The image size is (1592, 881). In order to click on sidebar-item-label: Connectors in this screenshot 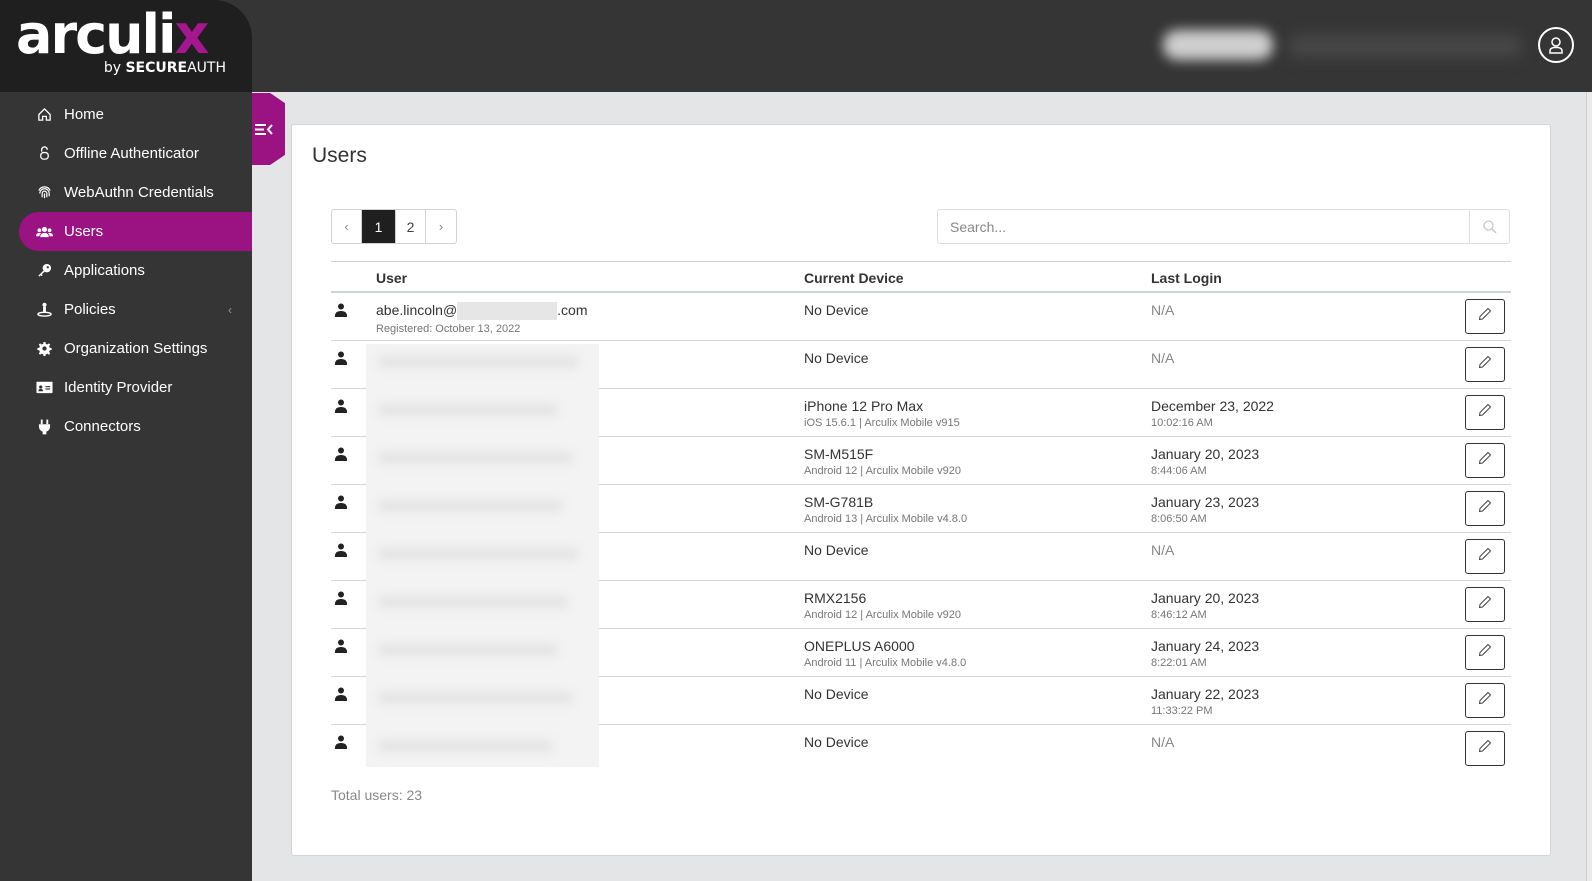, I will do `click(102, 426)`.